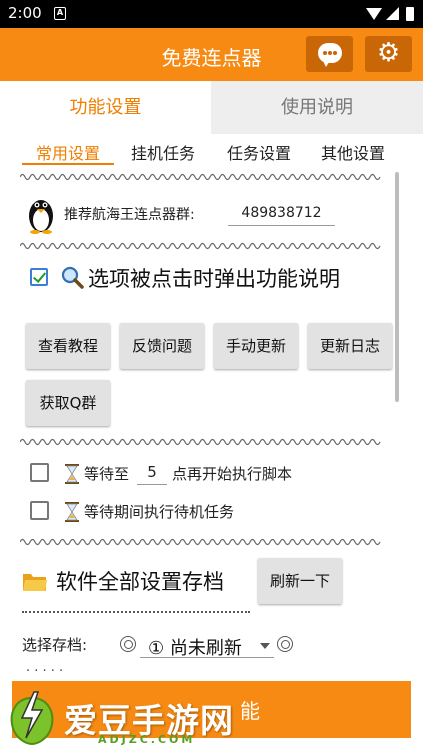  What do you see at coordinates (68, 346) in the screenshot?
I see `view-tutorial-button: 查看教程` at bounding box center [68, 346].